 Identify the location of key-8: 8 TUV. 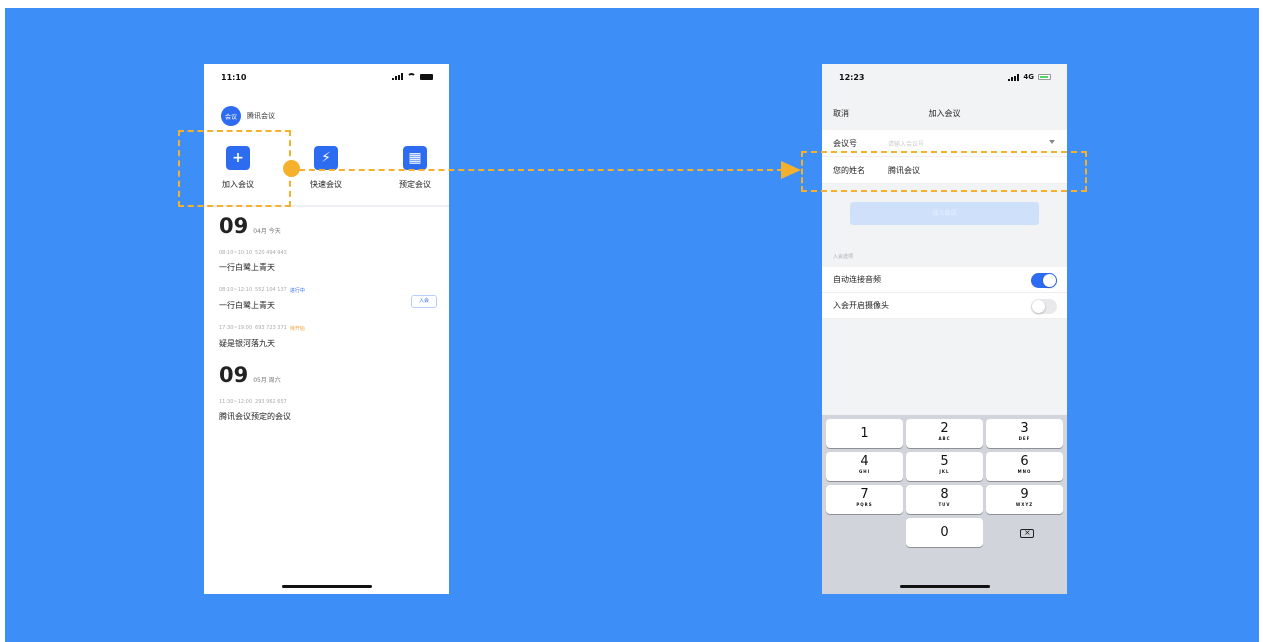
(944, 499).